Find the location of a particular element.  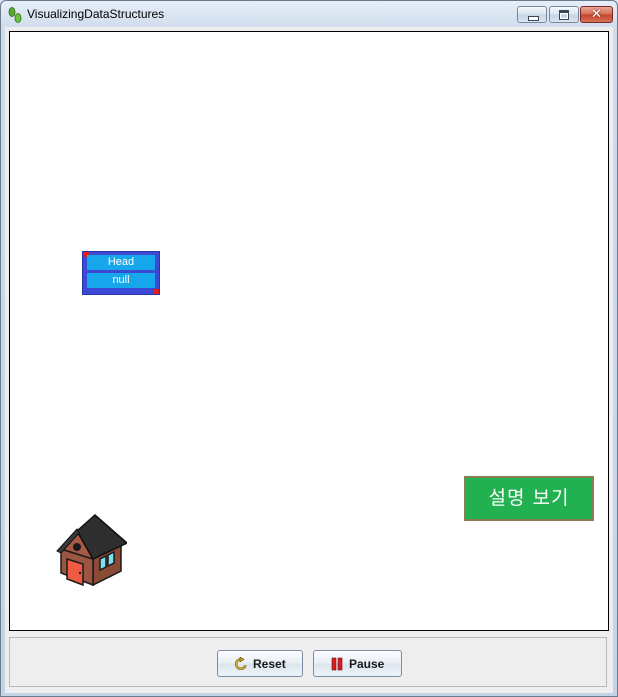

pause-button: Pause is located at coordinates (357, 663).